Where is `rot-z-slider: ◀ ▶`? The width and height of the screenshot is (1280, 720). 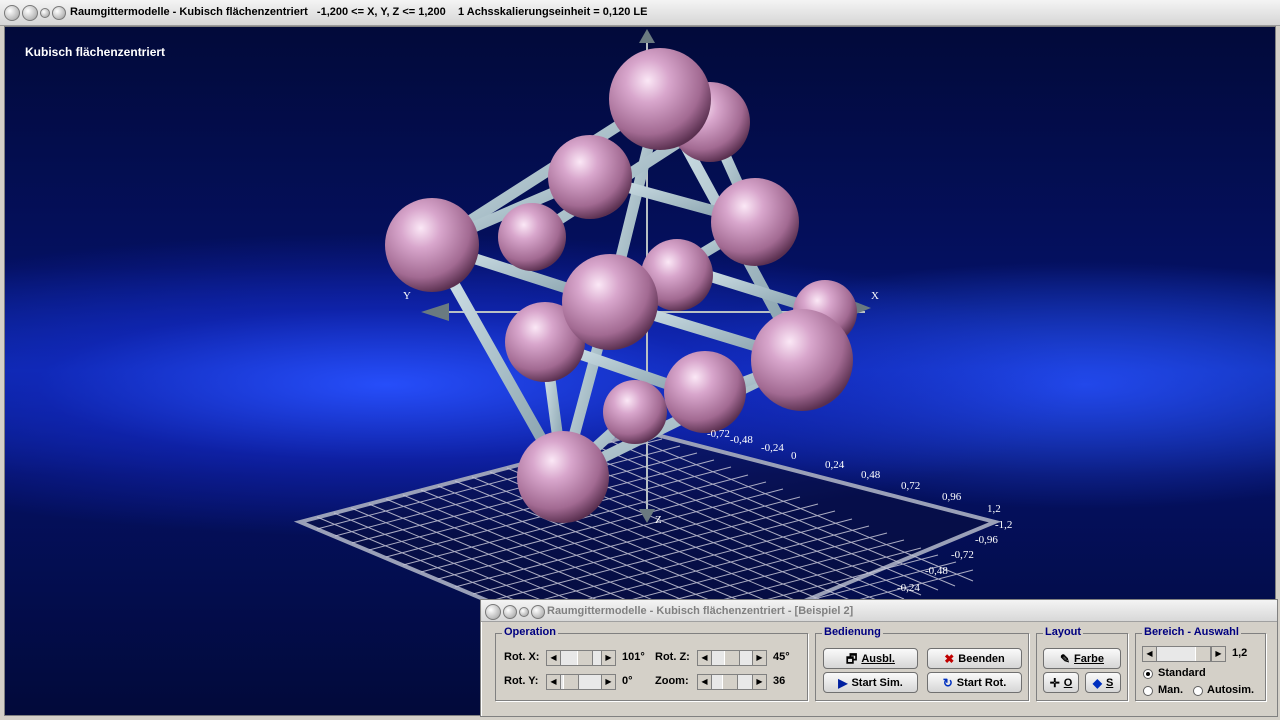
rot-z-slider: ◀ ▶ is located at coordinates (732, 658).